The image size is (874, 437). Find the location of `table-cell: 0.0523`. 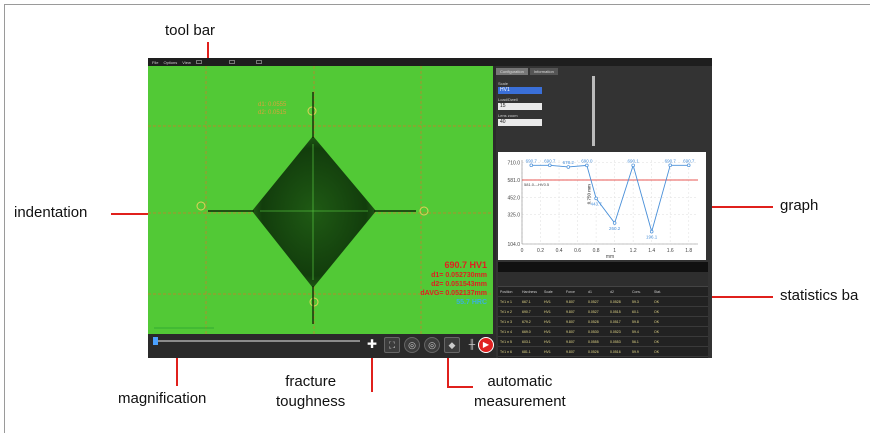

table-cell: 0.0523 is located at coordinates (615, 331).